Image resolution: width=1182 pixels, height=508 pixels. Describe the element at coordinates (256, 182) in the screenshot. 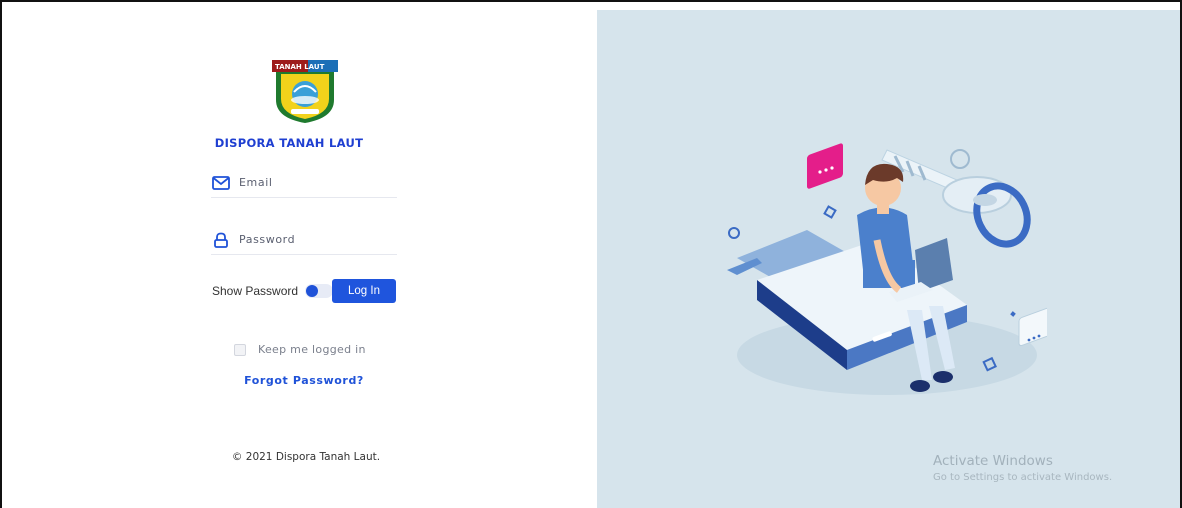

I see `email-placeholder: Email` at that location.